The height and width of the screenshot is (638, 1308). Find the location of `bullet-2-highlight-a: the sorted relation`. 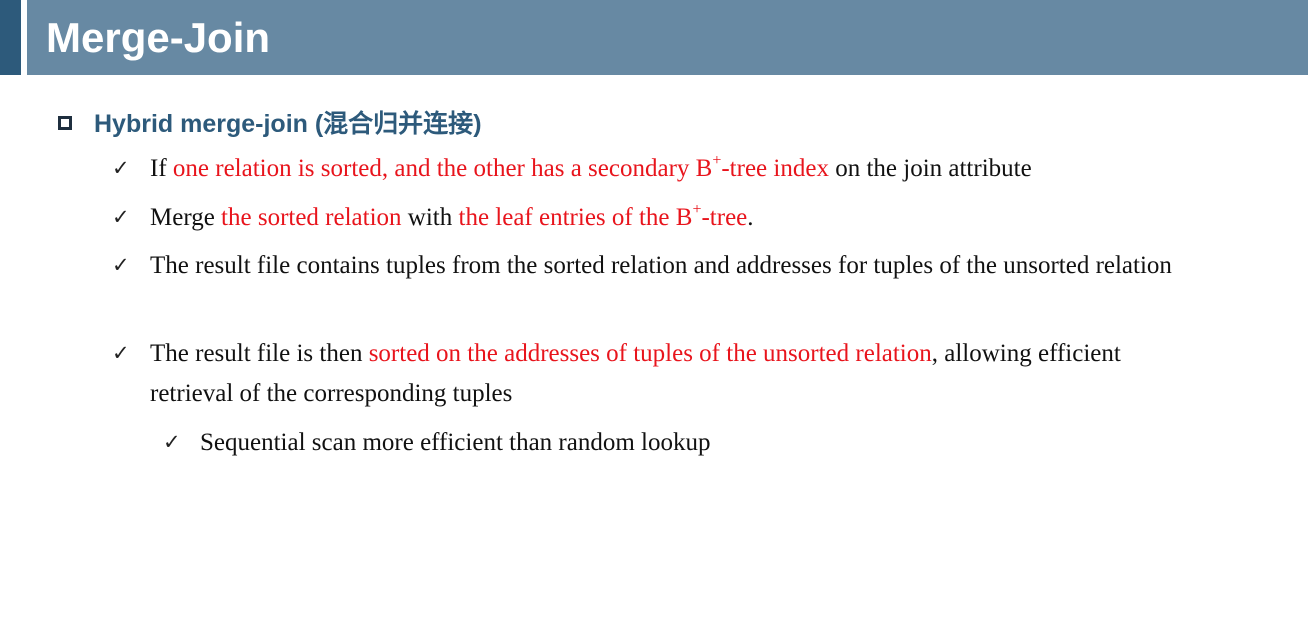

bullet-2-highlight-a: the sorted relation is located at coordinates (311, 217).